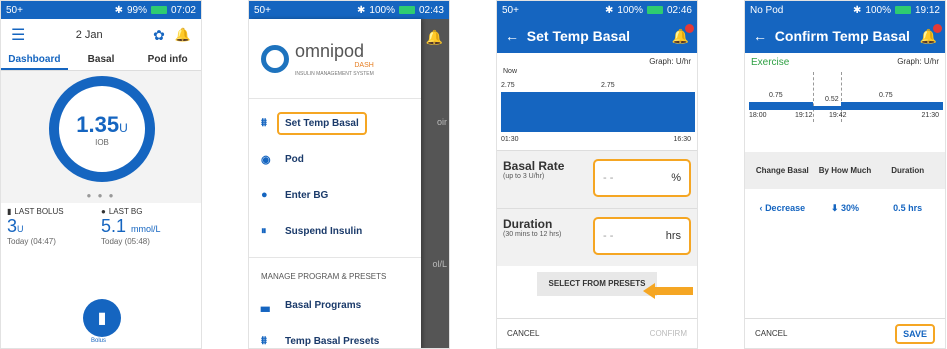 The width and height of the screenshot is (947, 349). I want to click on iob-unit: U, so click(123, 127).